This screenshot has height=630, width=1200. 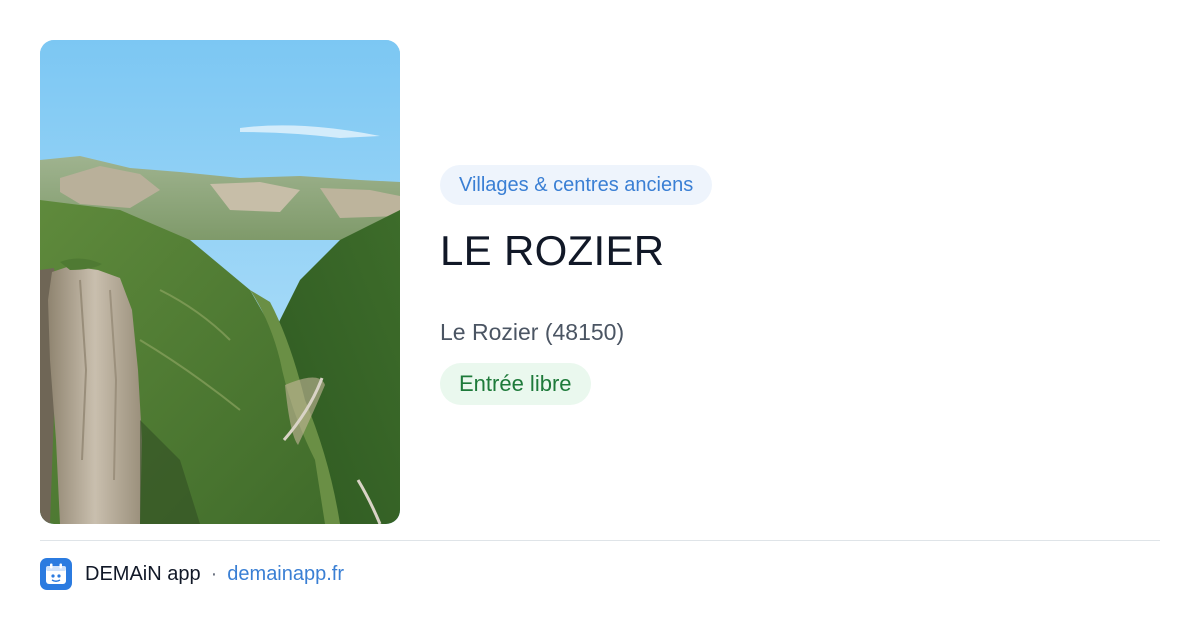 What do you see at coordinates (56, 574) in the screenshot?
I see `demain-app-icon` at bounding box center [56, 574].